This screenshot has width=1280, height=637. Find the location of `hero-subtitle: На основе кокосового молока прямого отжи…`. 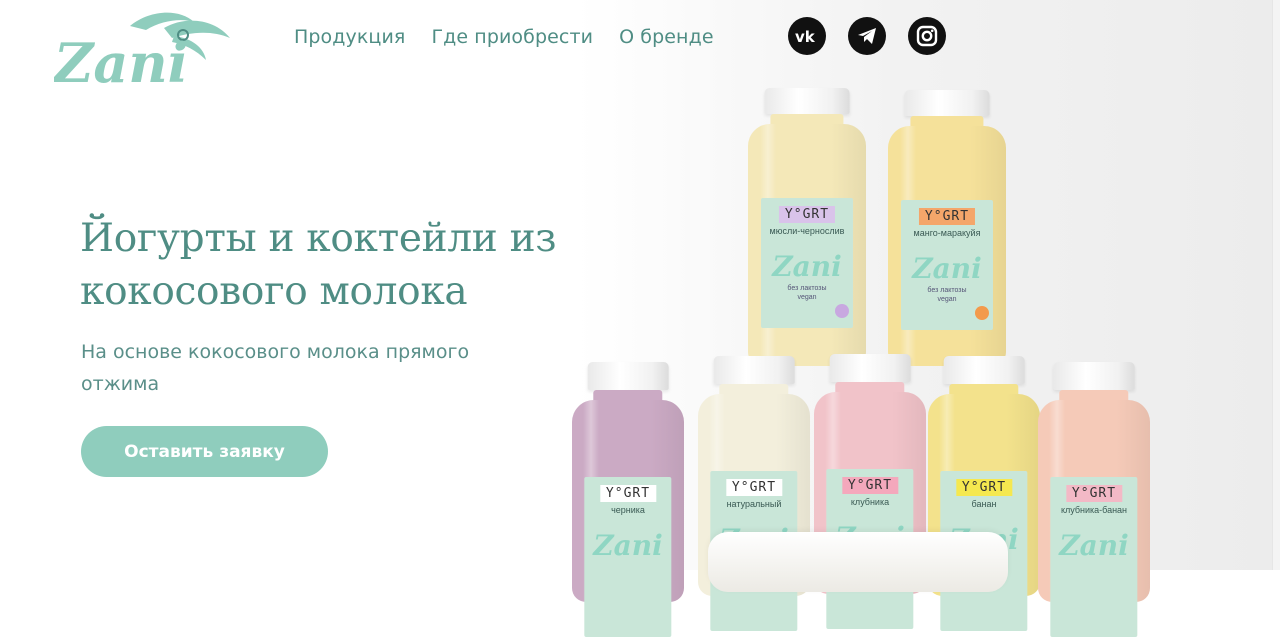

hero-subtitle: На основе кокосового молока прямого отжи… is located at coordinates (275, 368).